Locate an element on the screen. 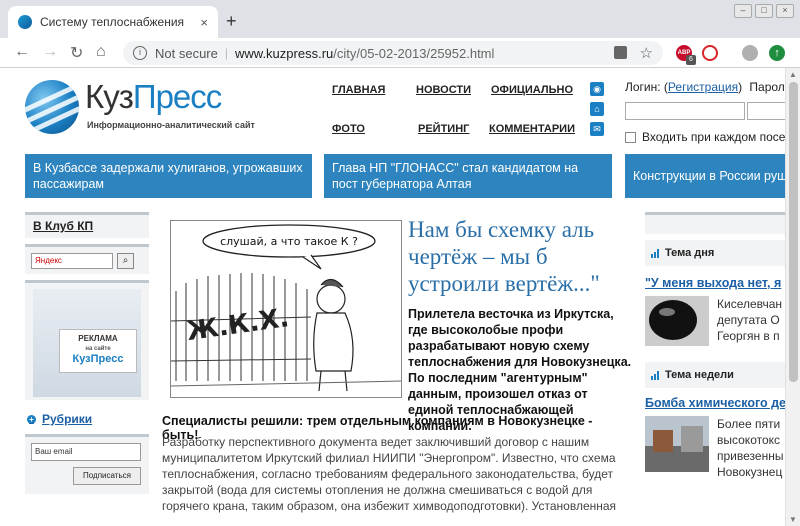 The width and height of the screenshot is (800, 526). logo-name: КузПресс is located at coordinates (153, 96).